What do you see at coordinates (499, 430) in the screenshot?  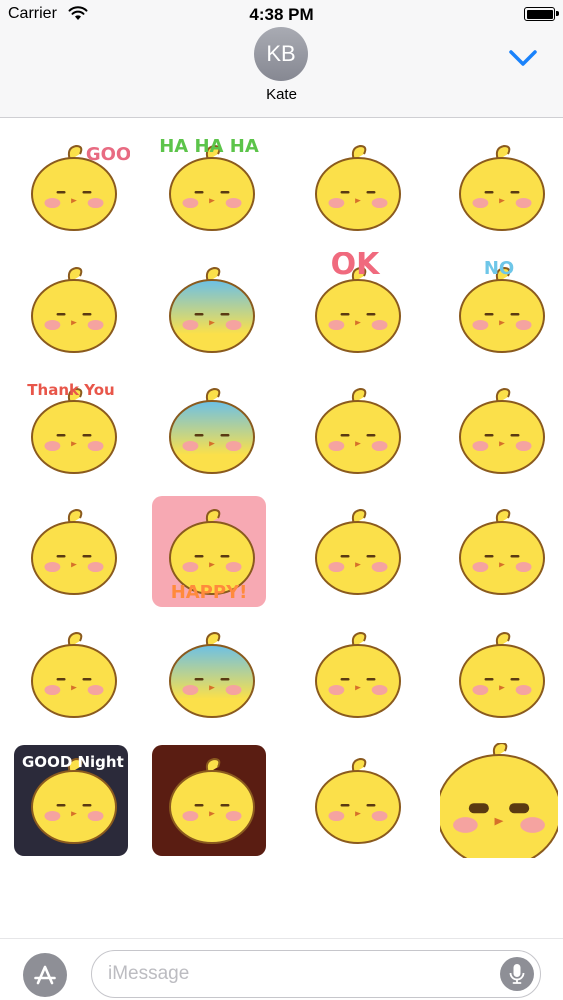 I see `chick-cheering-pompom-sticker` at bounding box center [499, 430].